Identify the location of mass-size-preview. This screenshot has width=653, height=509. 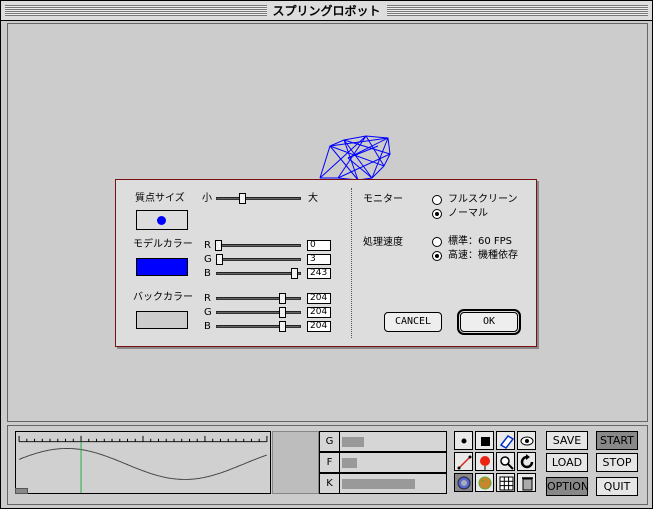
(162, 220).